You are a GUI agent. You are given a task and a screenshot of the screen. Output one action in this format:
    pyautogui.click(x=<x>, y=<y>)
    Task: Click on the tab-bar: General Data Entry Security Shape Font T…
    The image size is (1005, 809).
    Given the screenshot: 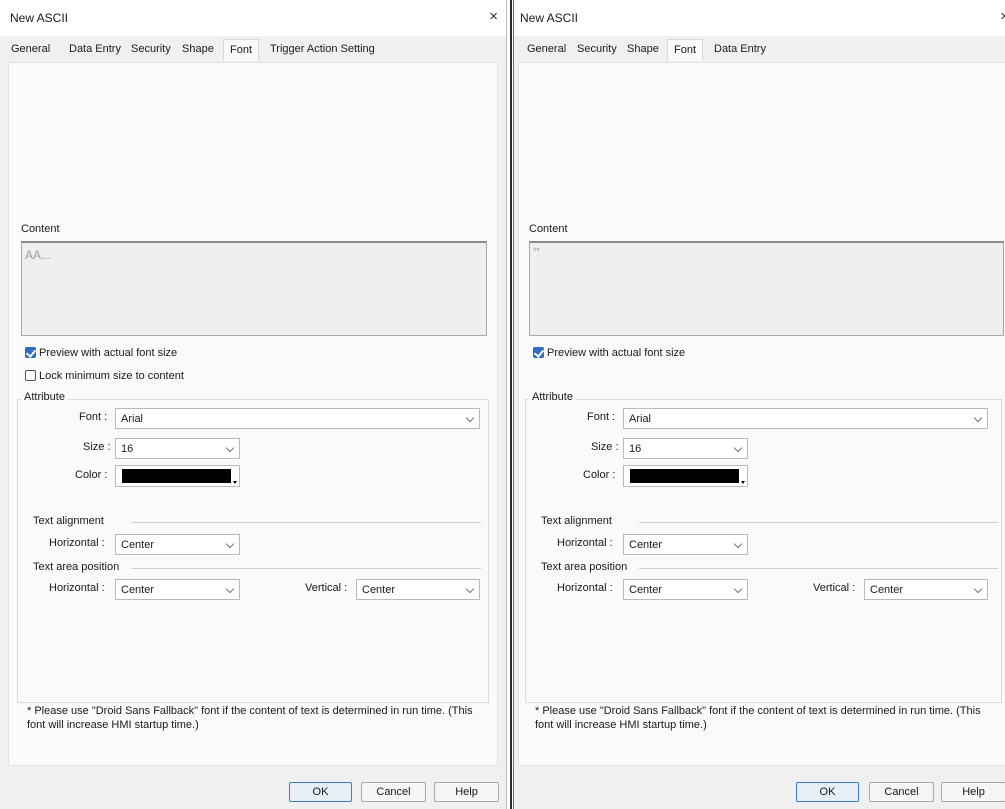 What is the action you would take?
    pyautogui.click(x=257, y=50)
    